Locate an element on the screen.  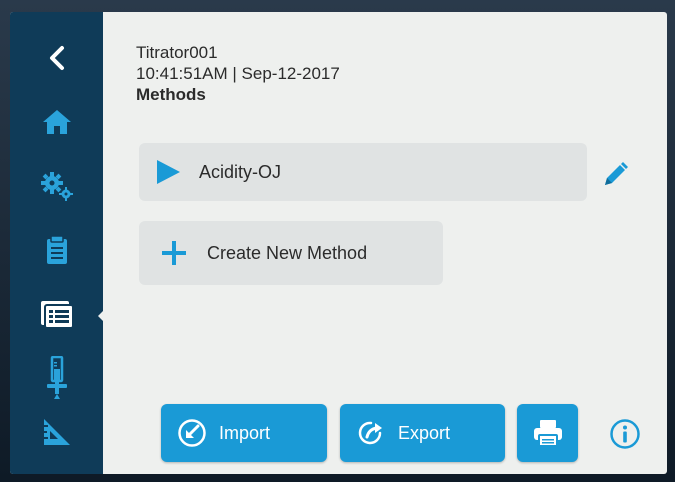
plus-icon is located at coordinates (174, 253).